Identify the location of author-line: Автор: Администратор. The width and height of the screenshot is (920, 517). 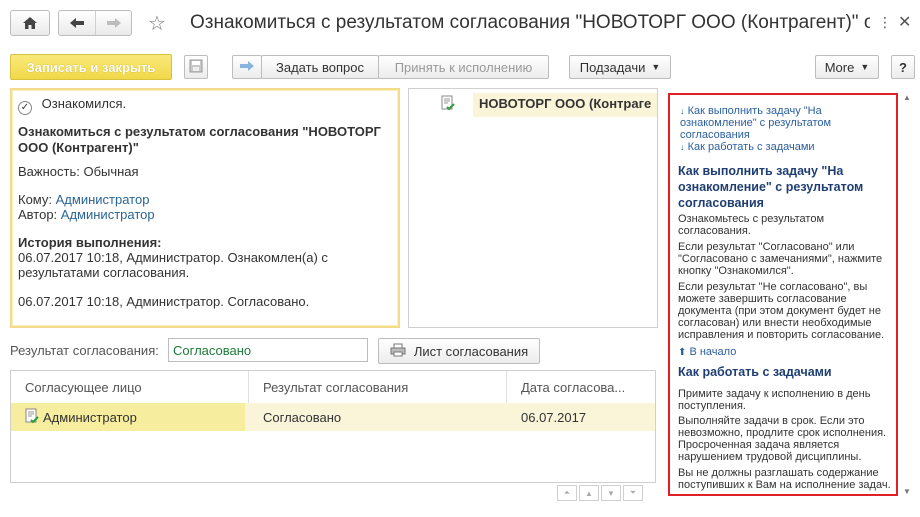
(86, 214).